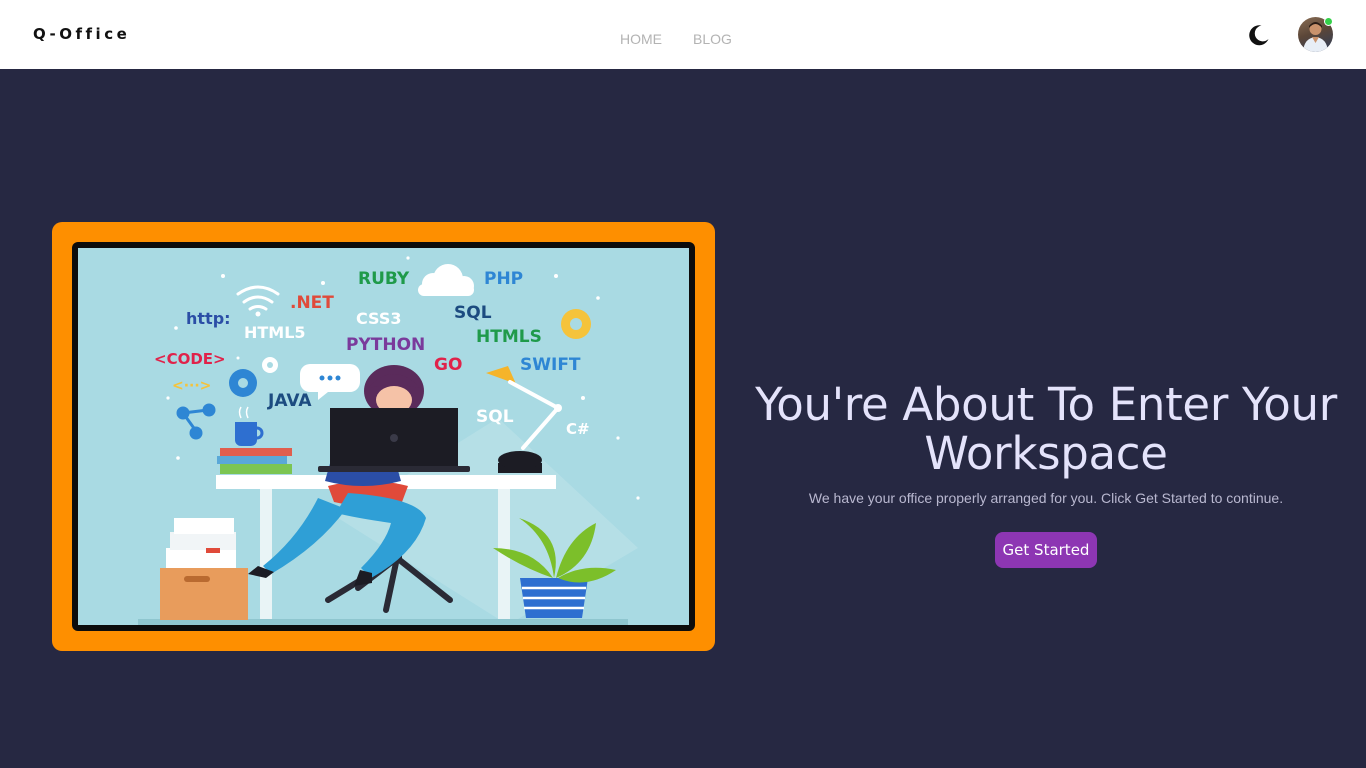 This screenshot has width=1366, height=768. Describe the element at coordinates (1259, 35) in the screenshot. I see `moon-icon` at that location.